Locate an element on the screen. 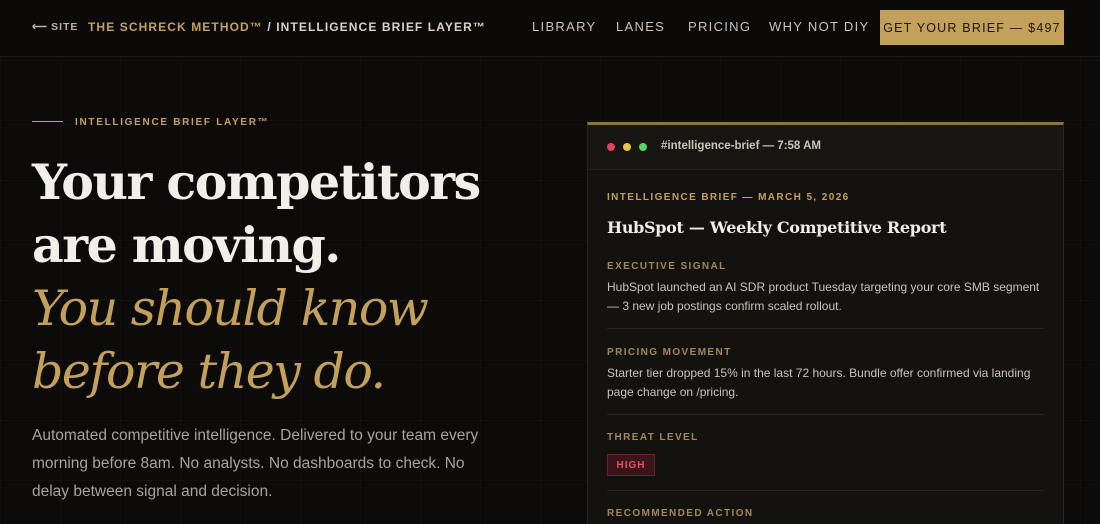 The width and height of the screenshot is (1100, 524). back-to-site-link: ⟵ SITE is located at coordinates (55, 27).